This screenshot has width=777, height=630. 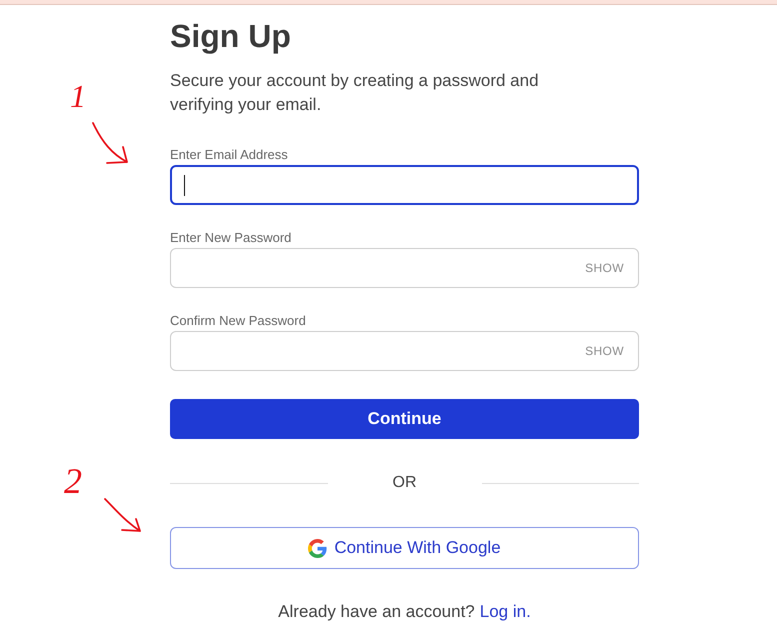 I want to click on email-field, so click(x=404, y=185).